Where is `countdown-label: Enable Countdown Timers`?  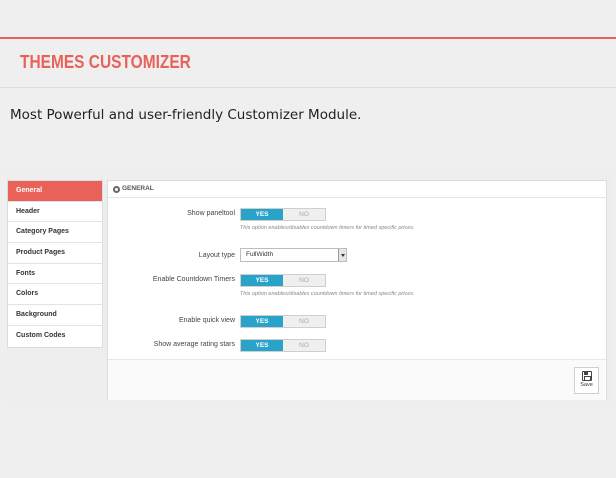 countdown-label: Enable Countdown Timers is located at coordinates (193, 279).